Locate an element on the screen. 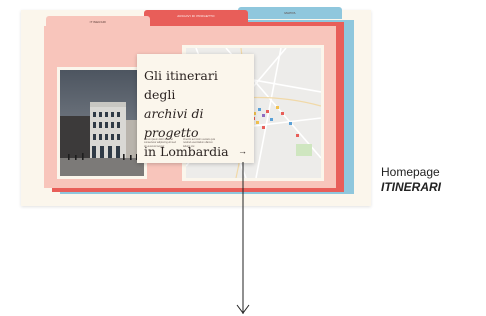 Image resolution: width=486 pixels, height=316 pixels. caption-line2: ITINERARI is located at coordinates (411, 187).